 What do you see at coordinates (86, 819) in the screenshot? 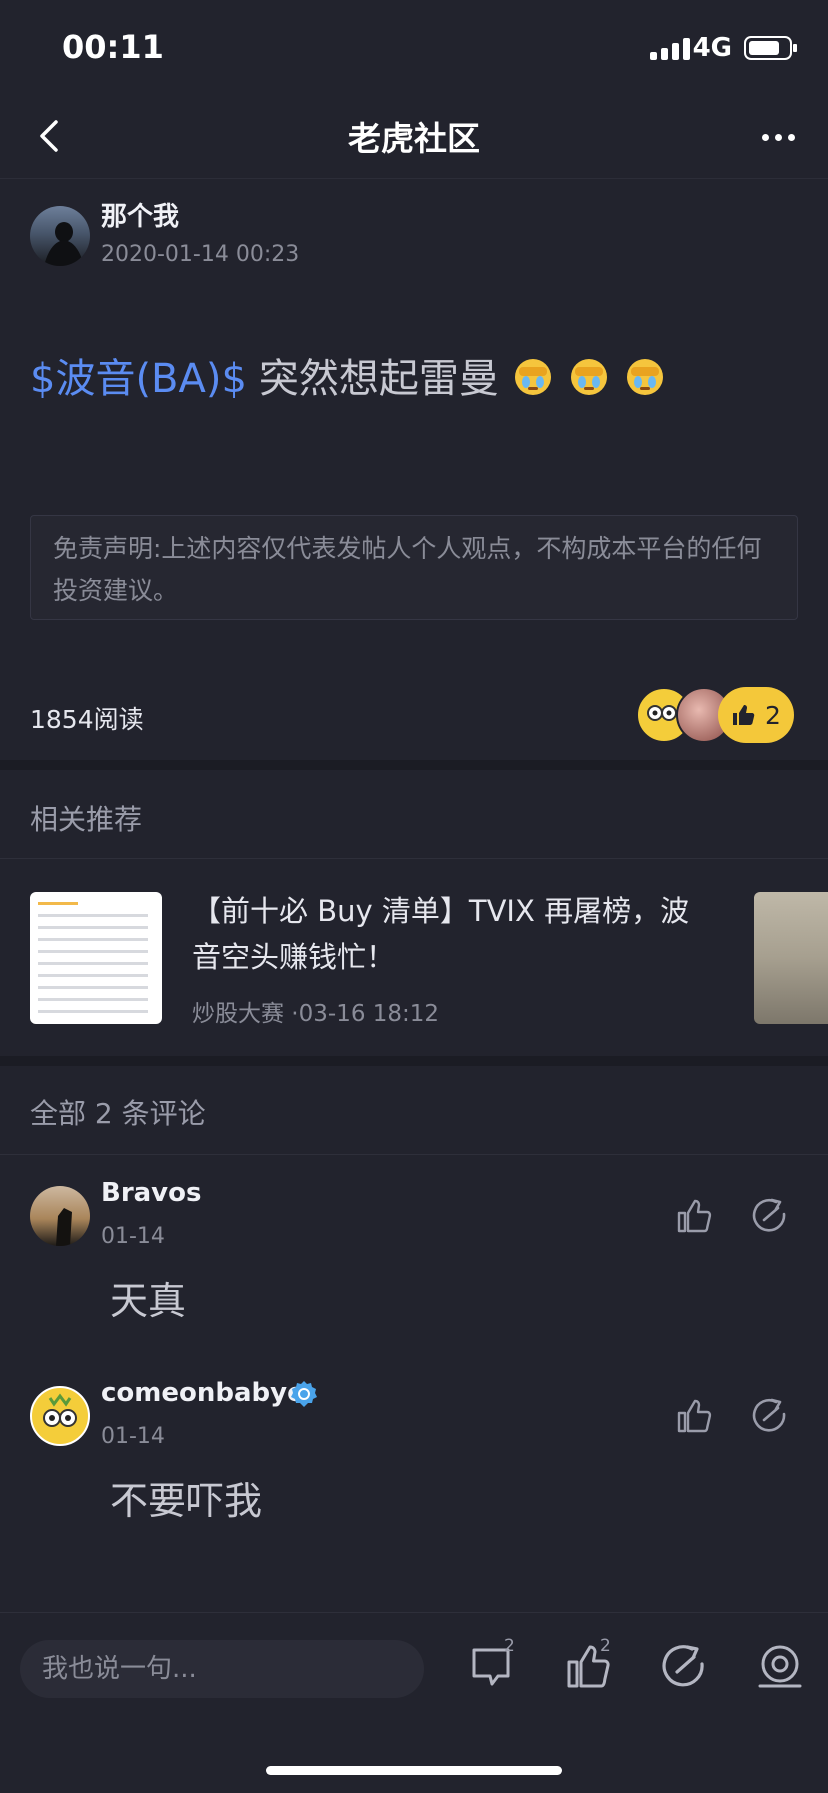
I see `recommend-section-title: 相关推荐` at bounding box center [86, 819].